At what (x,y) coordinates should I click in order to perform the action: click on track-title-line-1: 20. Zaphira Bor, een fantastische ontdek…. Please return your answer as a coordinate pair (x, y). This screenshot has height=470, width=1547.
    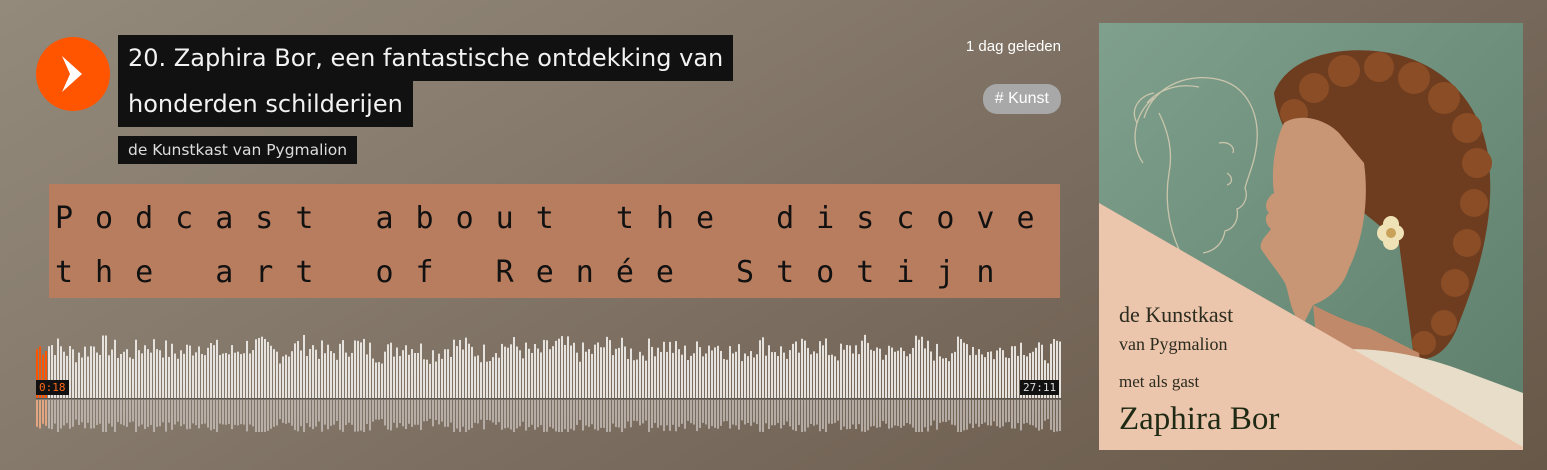
    Looking at the image, I should click on (426, 58).